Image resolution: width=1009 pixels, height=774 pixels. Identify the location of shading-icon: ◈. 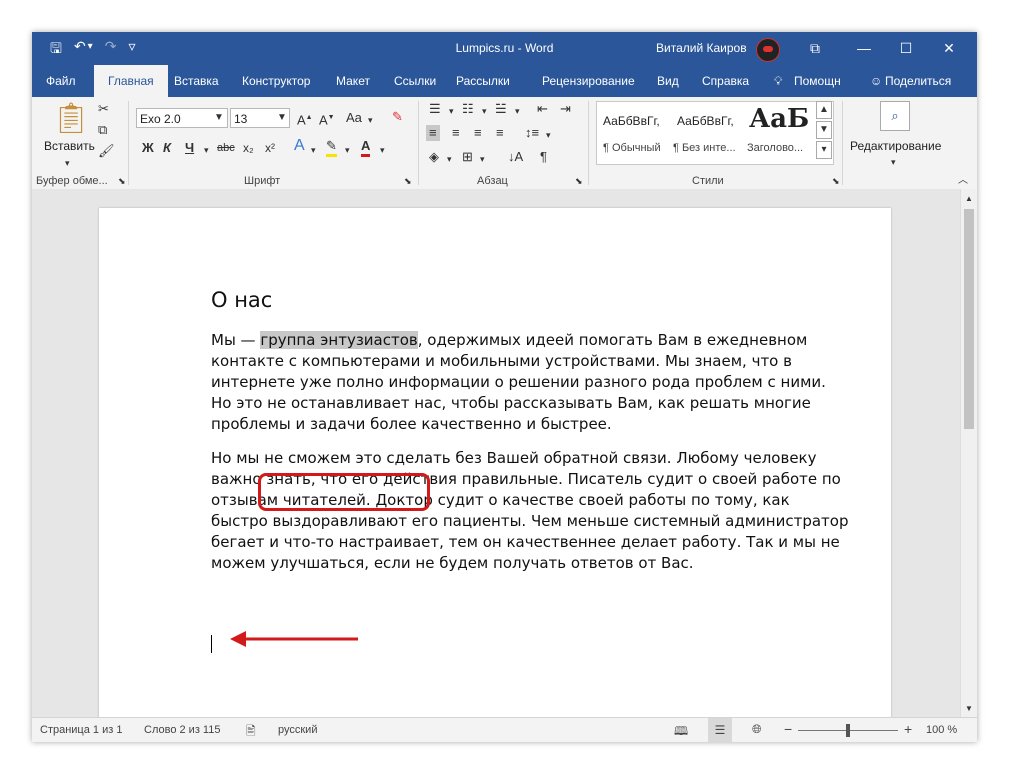
(434, 157).